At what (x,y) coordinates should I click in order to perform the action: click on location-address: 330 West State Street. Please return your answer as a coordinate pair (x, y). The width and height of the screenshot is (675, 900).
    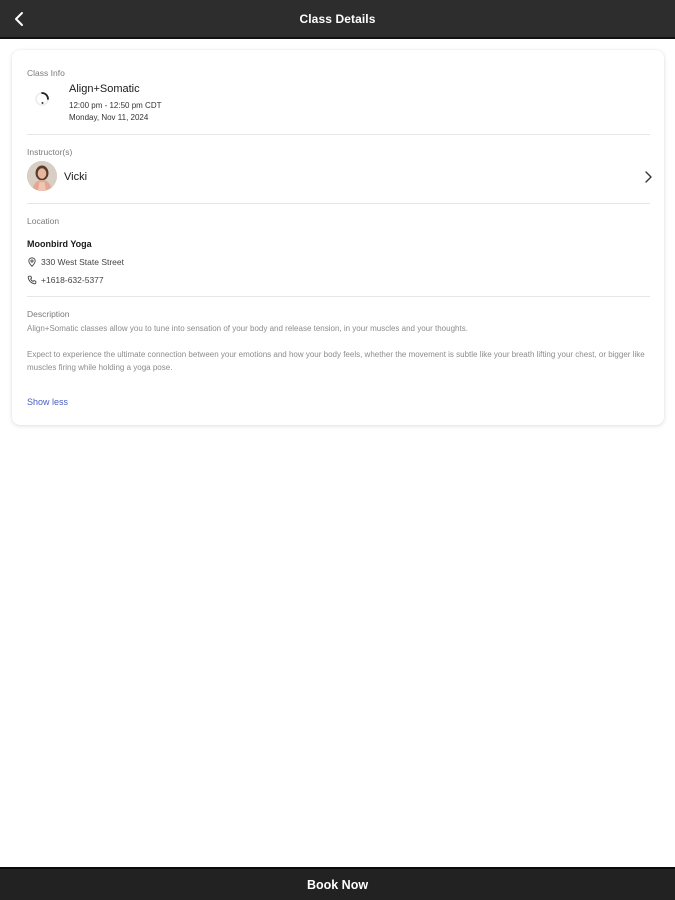
    Looking at the image, I should click on (75, 262).